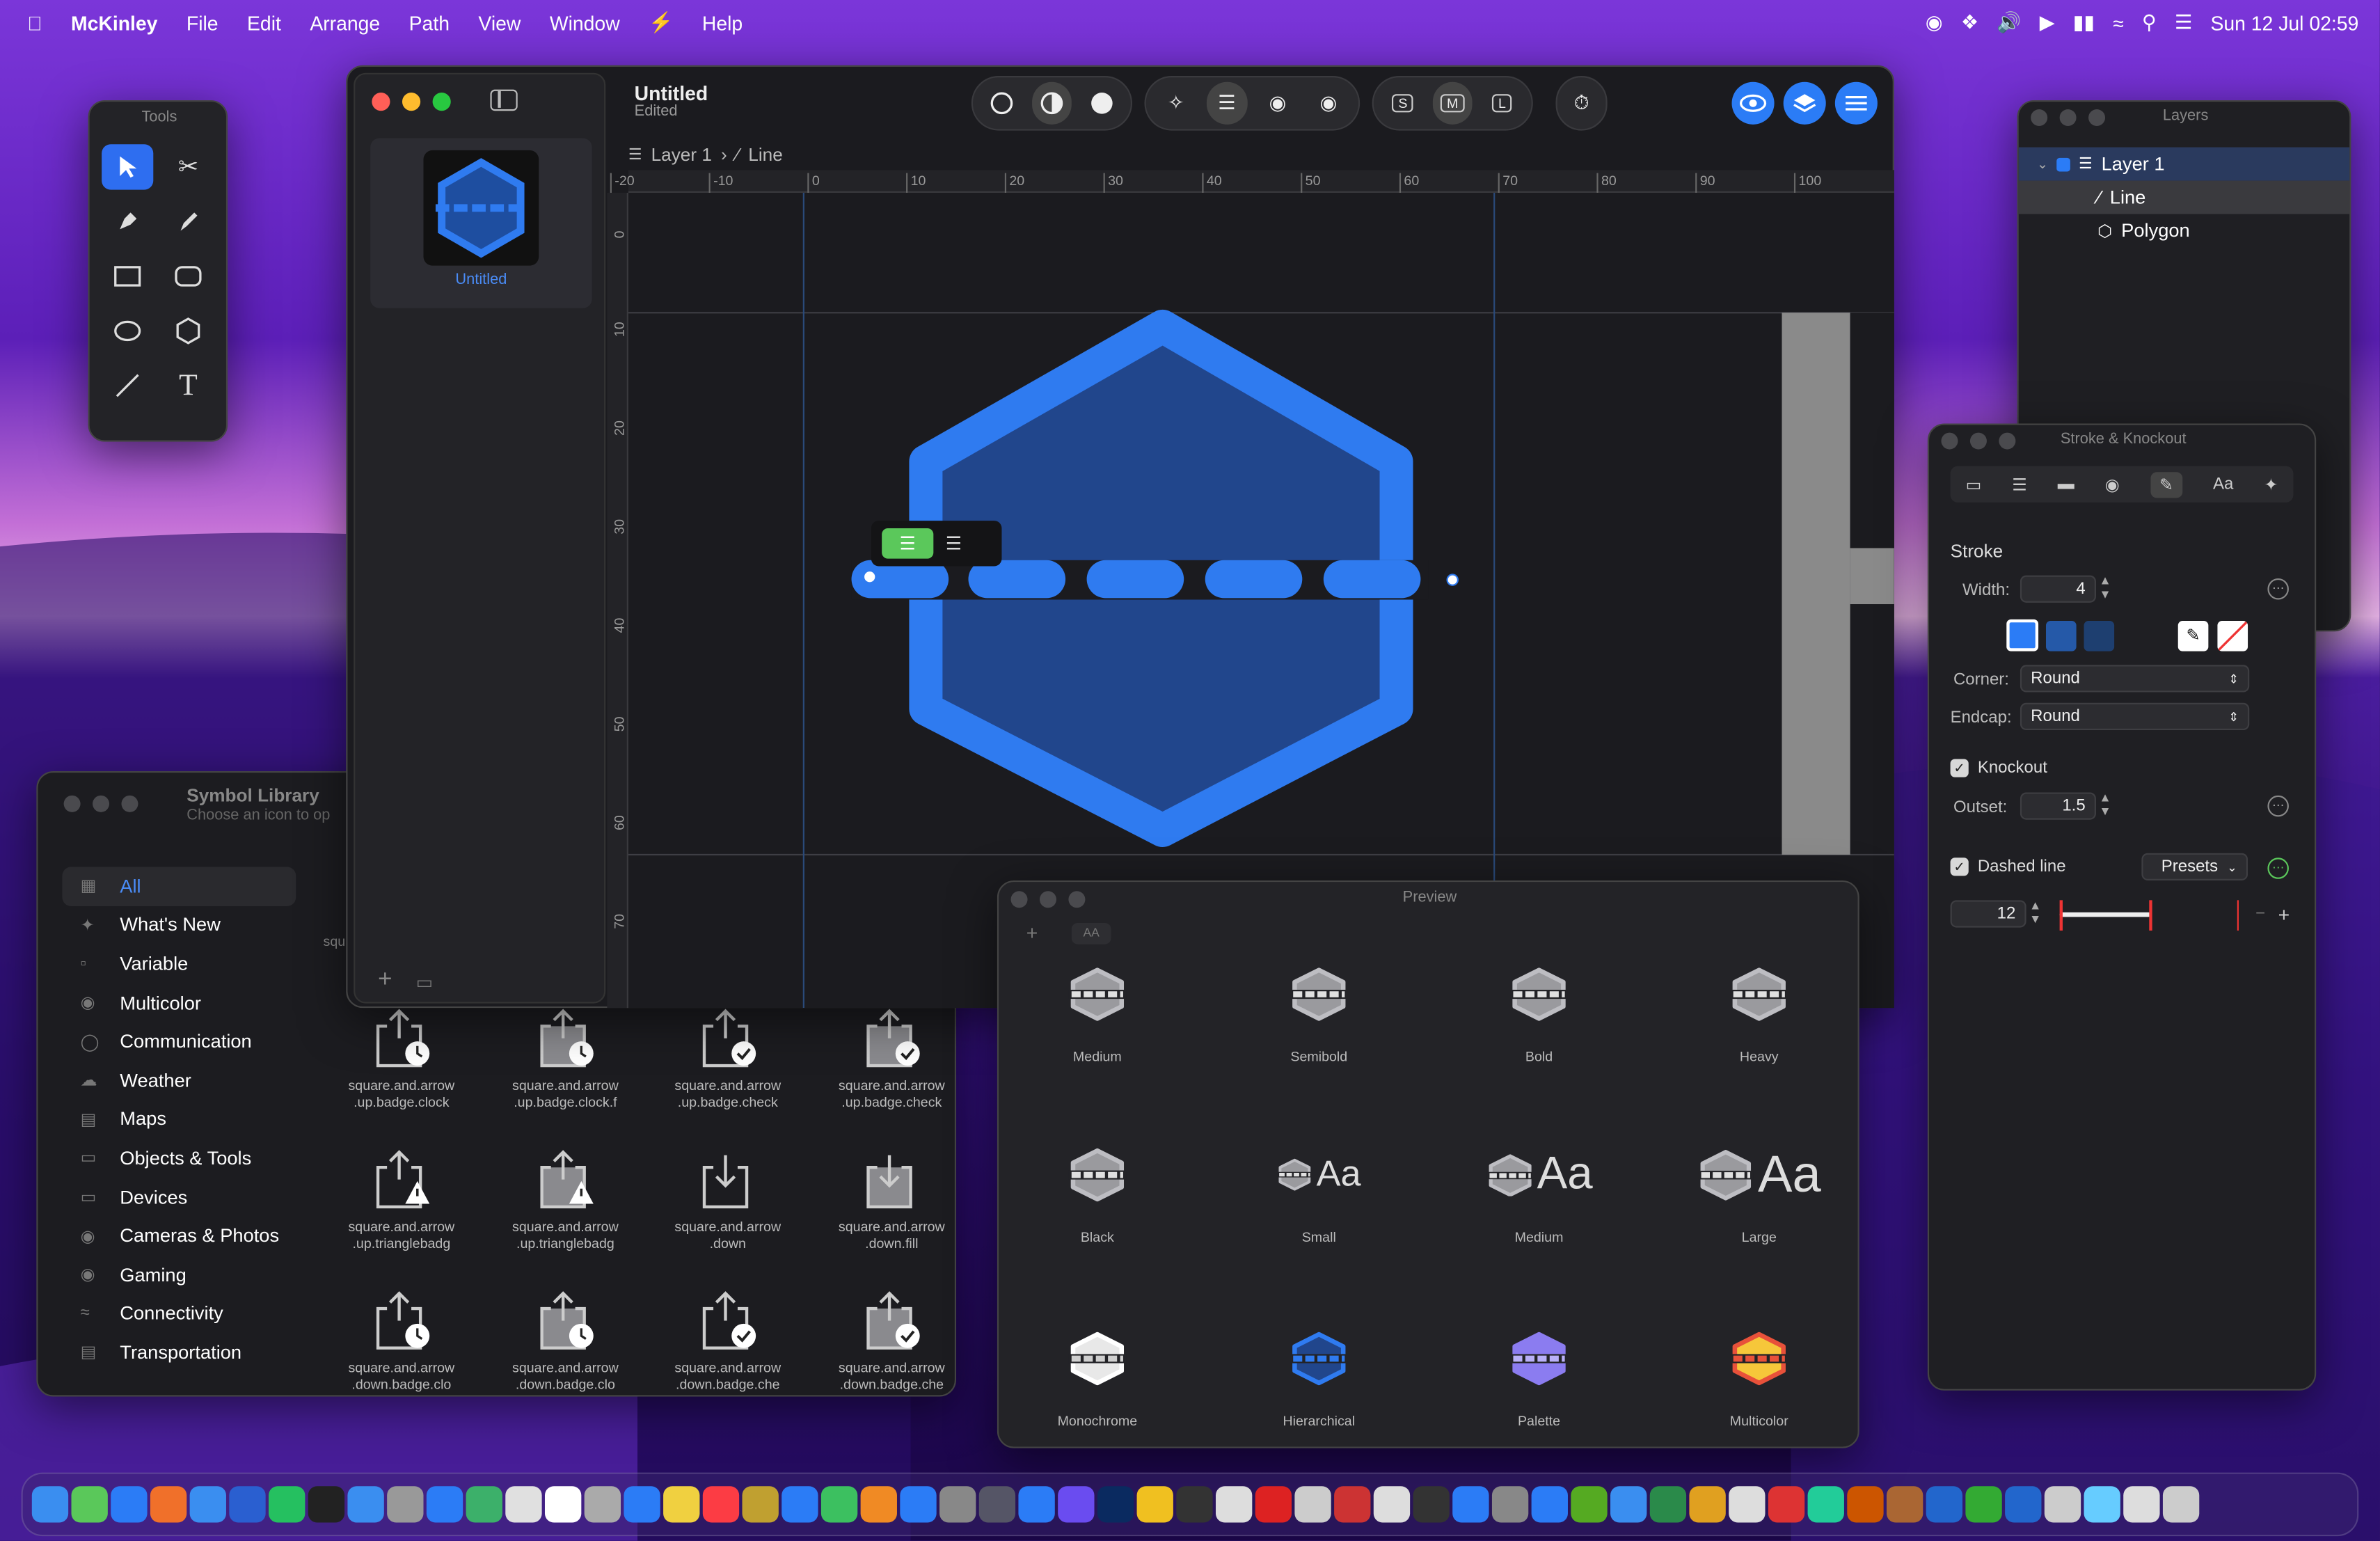  What do you see at coordinates (114, 22) in the screenshot?
I see `menu-app-name: McKinley` at bounding box center [114, 22].